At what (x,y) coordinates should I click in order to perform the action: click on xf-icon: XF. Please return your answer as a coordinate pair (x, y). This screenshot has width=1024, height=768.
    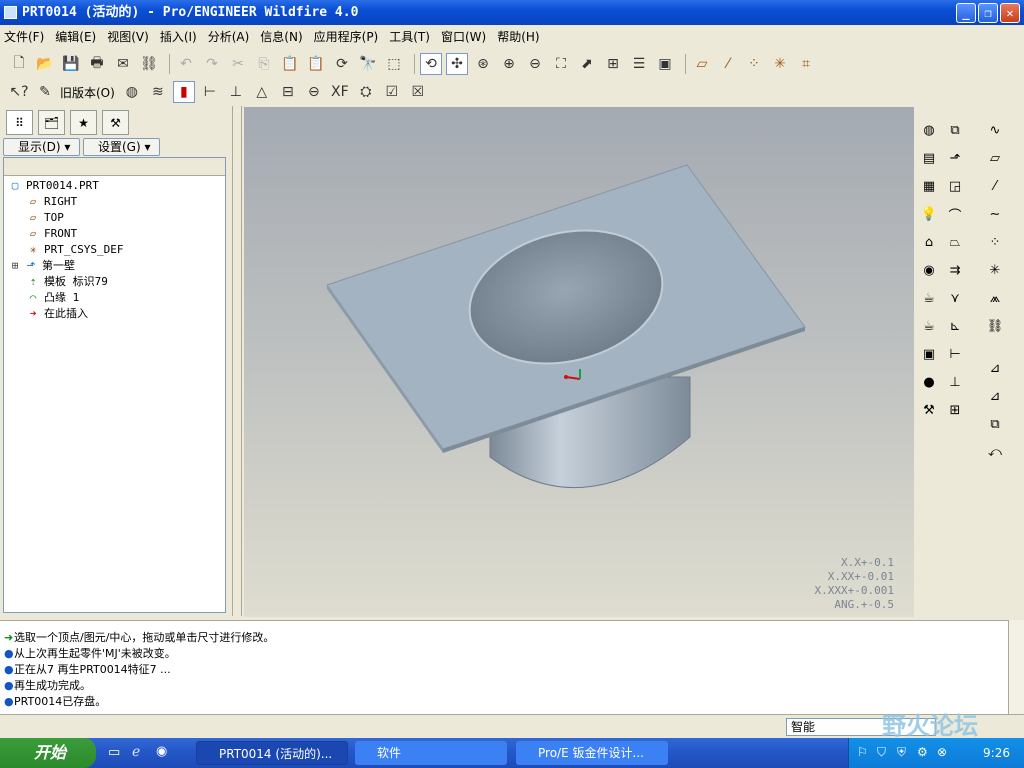
    Looking at the image, I should click on (340, 92).